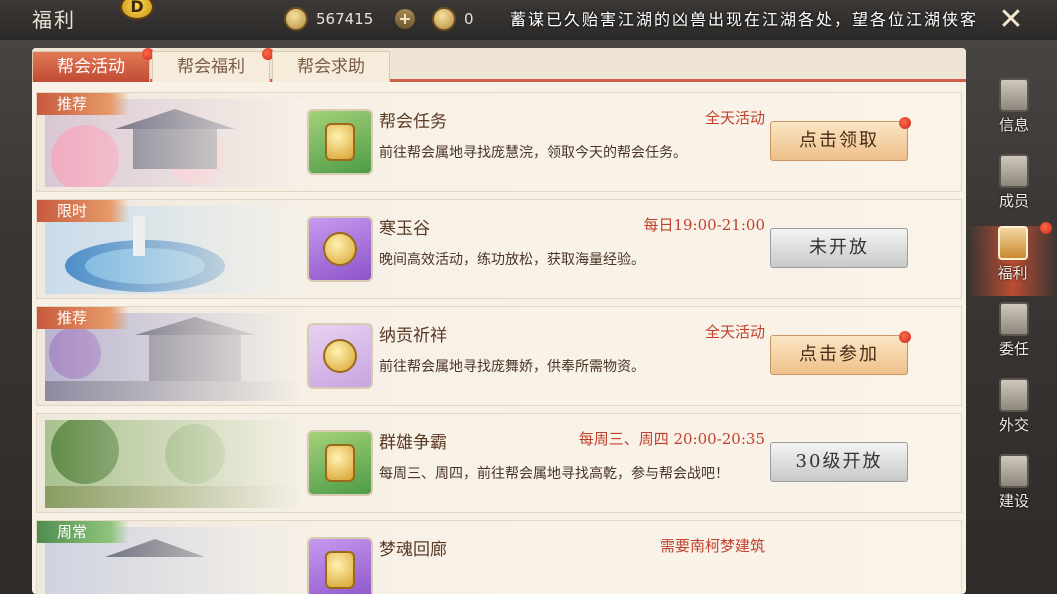  Describe the element at coordinates (404, 229) in the screenshot. I see `activity-name: 寒玉谷` at that location.